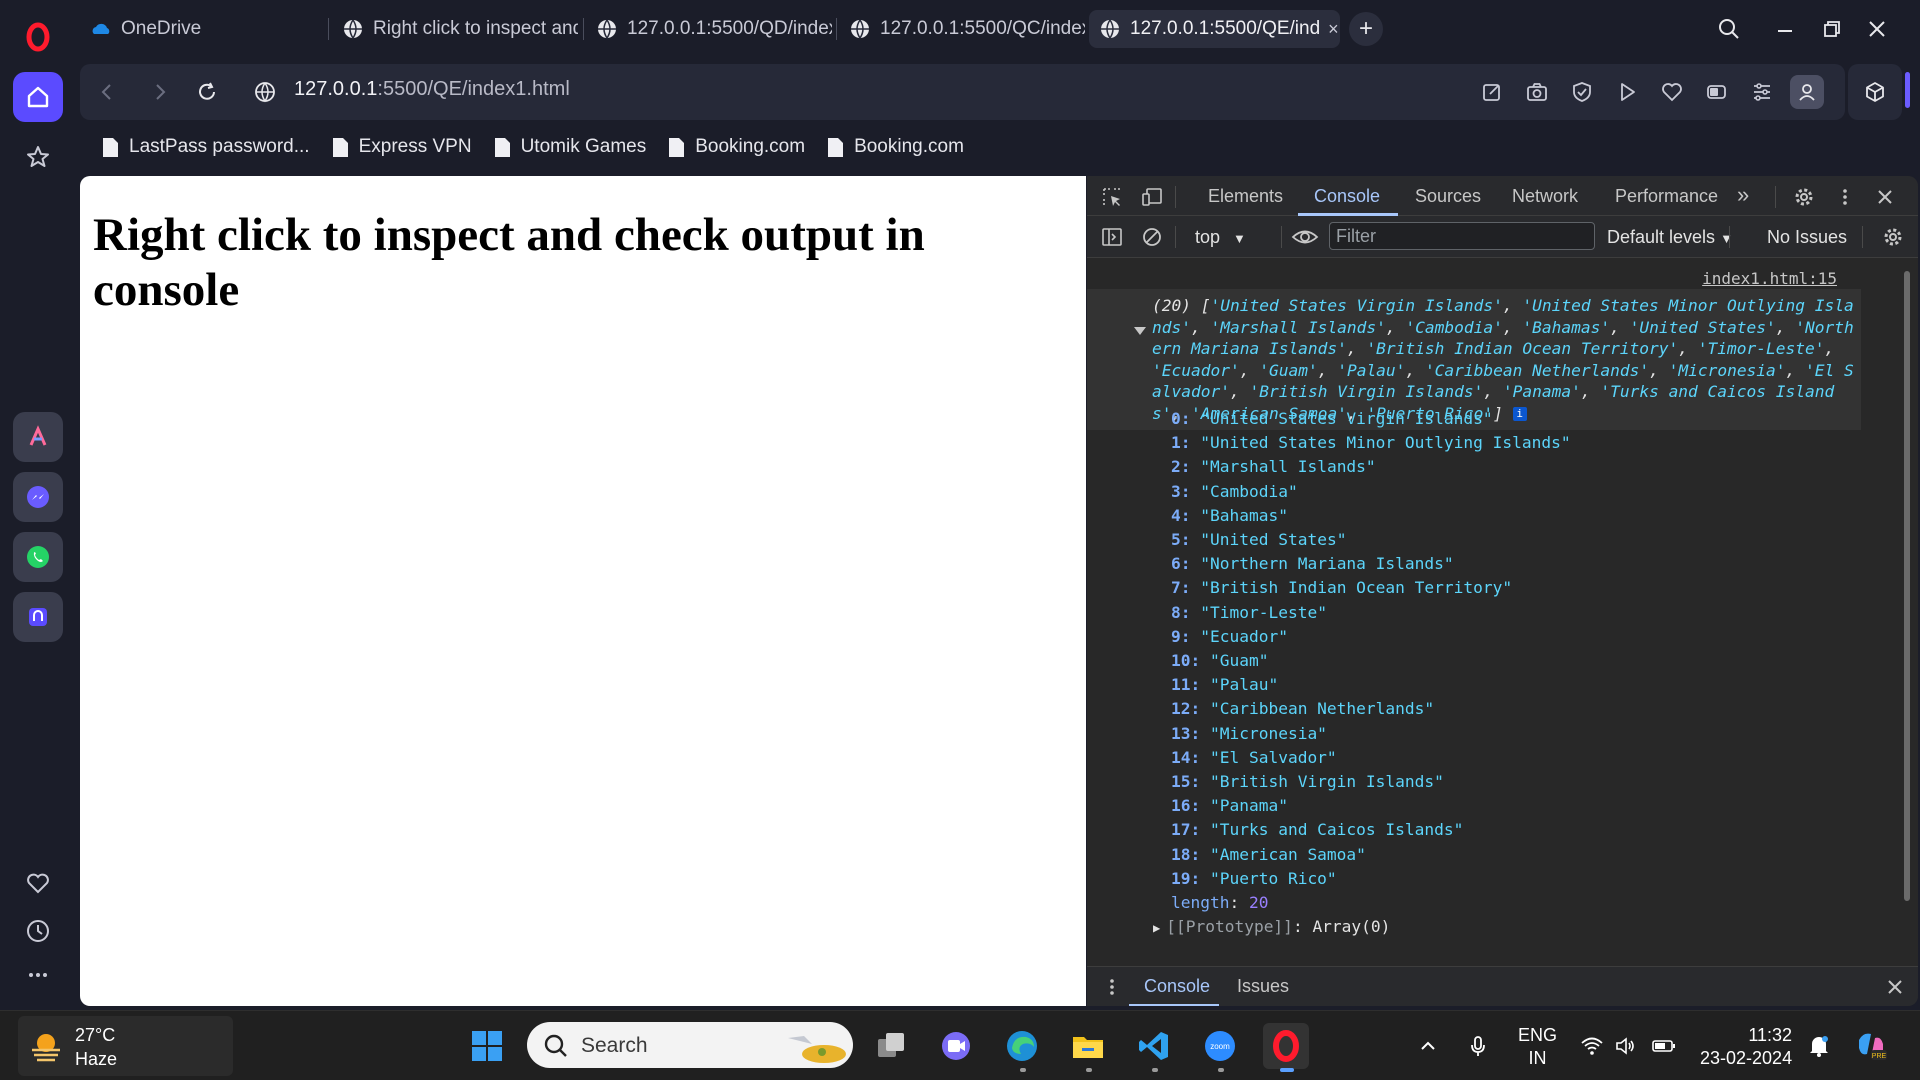 The image size is (1920, 1080). I want to click on array-entry: 0: "United States Virgin Islands", so click(1332, 418).